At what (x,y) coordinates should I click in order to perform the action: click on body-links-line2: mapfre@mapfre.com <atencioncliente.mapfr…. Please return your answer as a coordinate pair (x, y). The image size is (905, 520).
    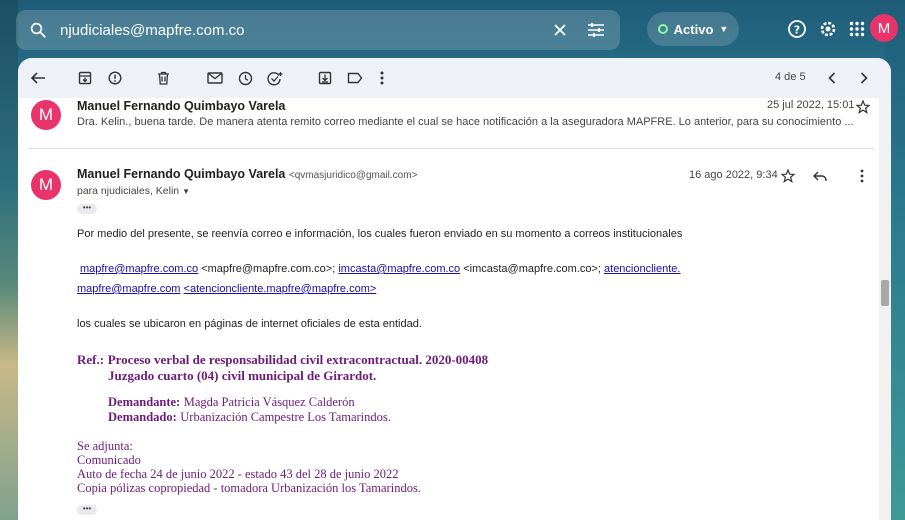
    Looking at the image, I should click on (226, 289).